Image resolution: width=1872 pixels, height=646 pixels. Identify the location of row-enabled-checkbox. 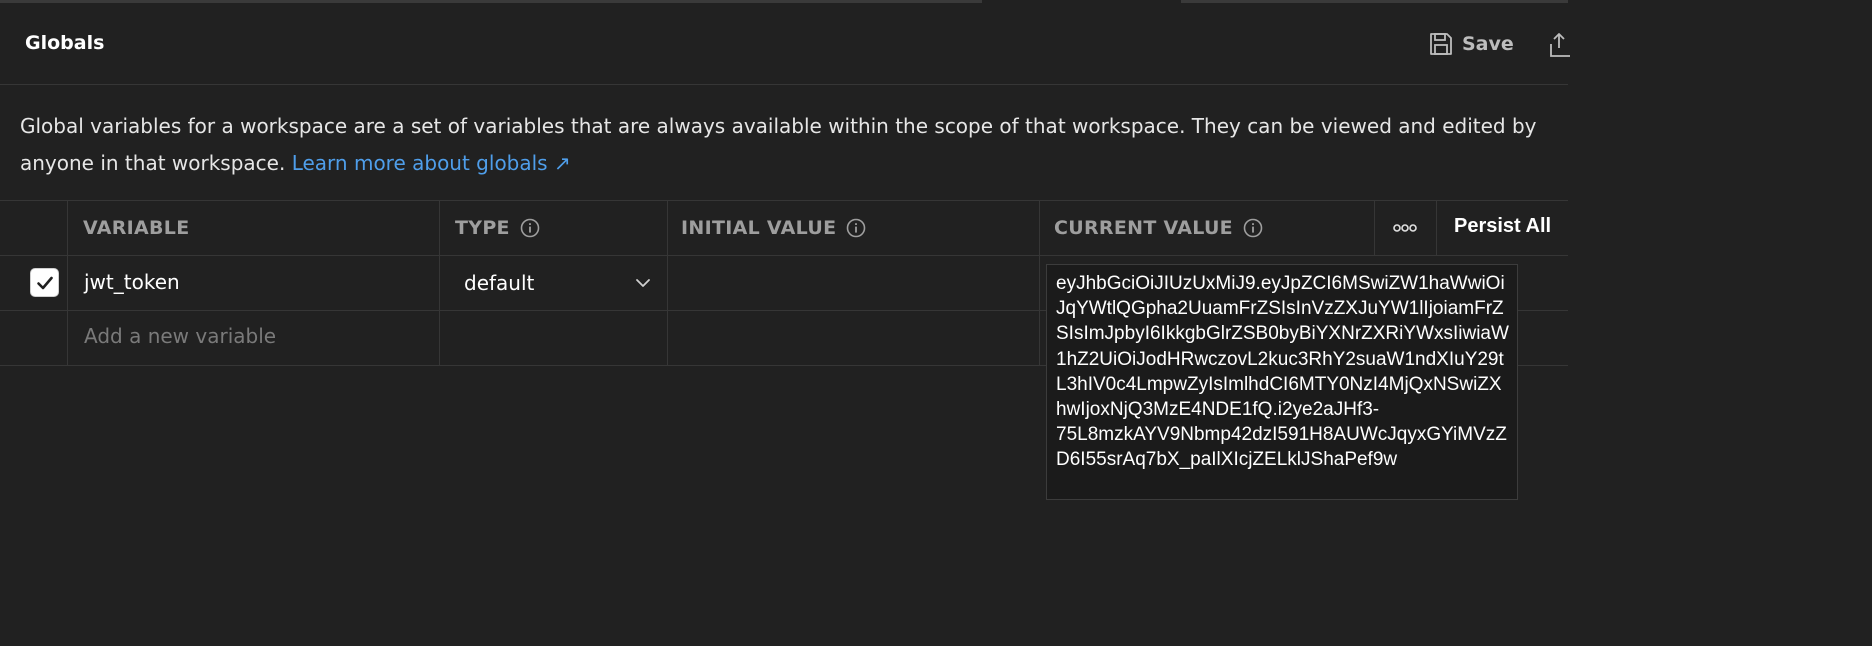
(44, 282).